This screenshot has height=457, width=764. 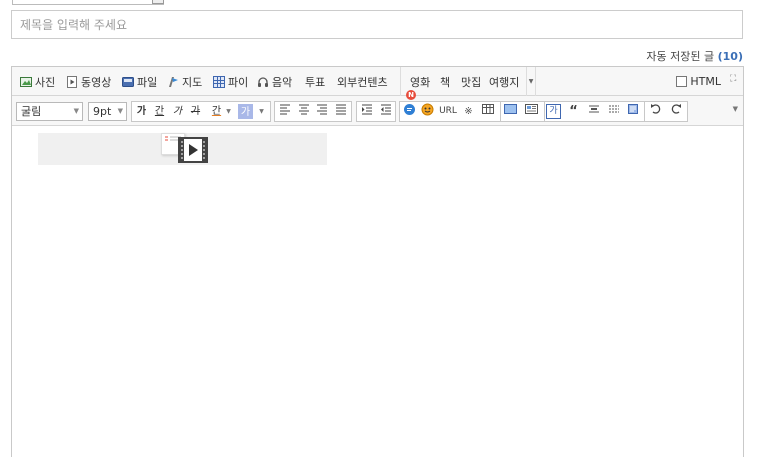 I want to click on bold-button: 가, so click(x=141, y=111).